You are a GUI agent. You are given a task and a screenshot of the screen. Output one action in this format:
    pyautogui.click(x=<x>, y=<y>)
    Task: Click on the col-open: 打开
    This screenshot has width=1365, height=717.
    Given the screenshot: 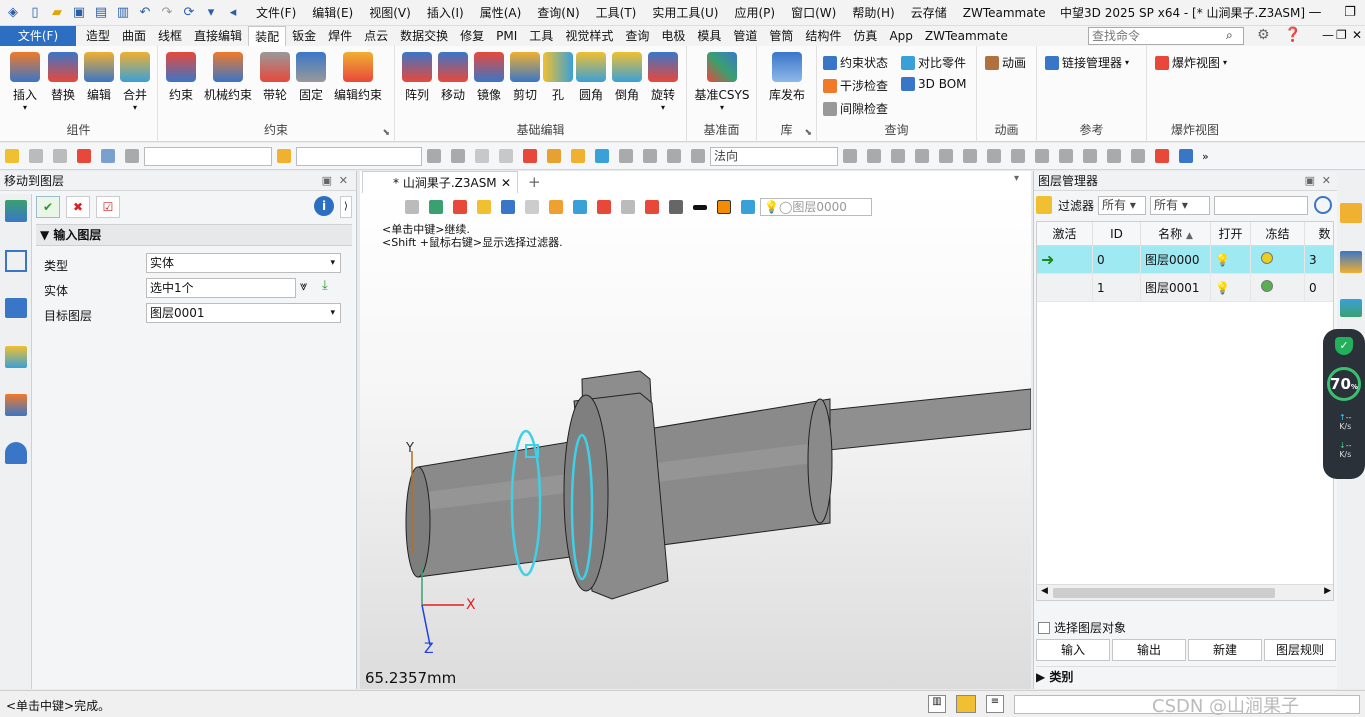 What is the action you would take?
    pyautogui.click(x=1231, y=234)
    